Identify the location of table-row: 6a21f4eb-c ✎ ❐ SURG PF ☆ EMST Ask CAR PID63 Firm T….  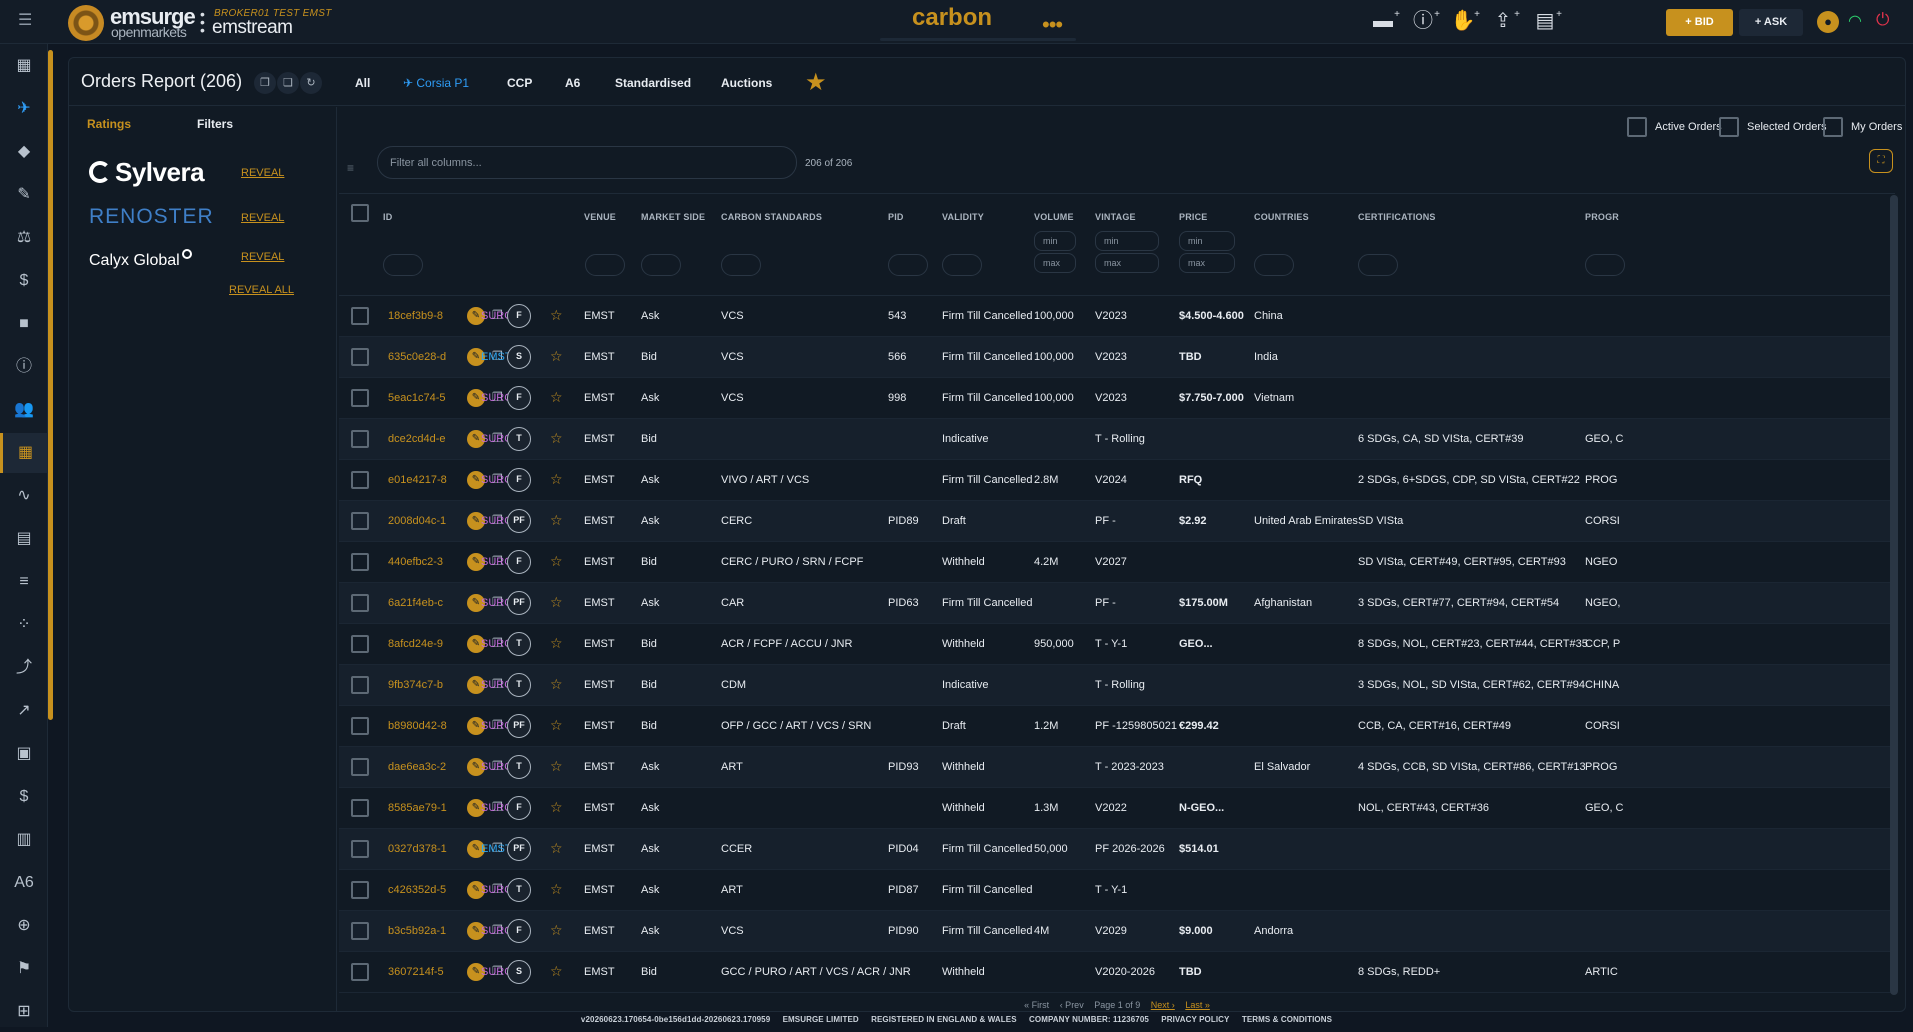
(1117, 603).